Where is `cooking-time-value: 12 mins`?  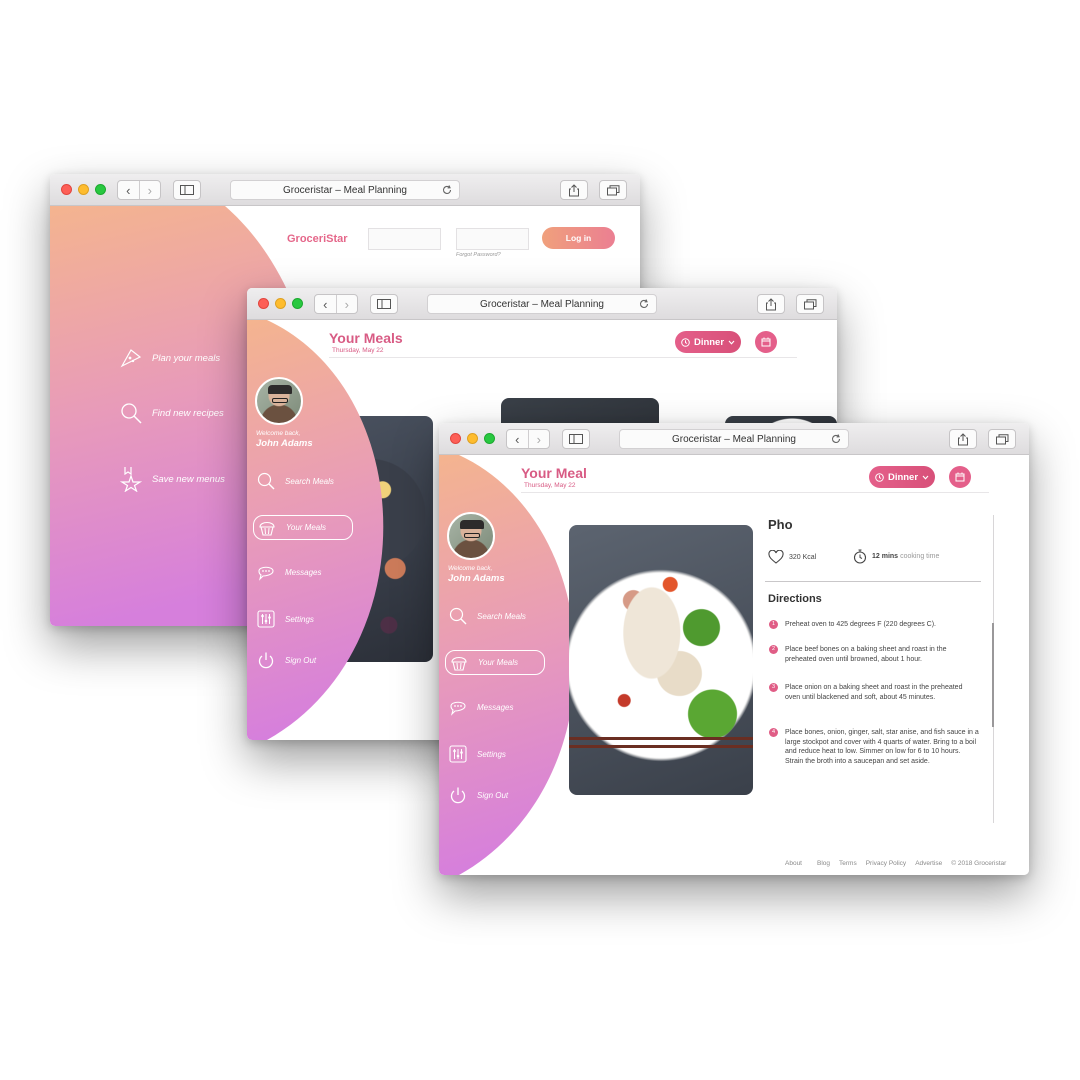 cooking-time-value: 12 mins is located at coordinates (885, 556).